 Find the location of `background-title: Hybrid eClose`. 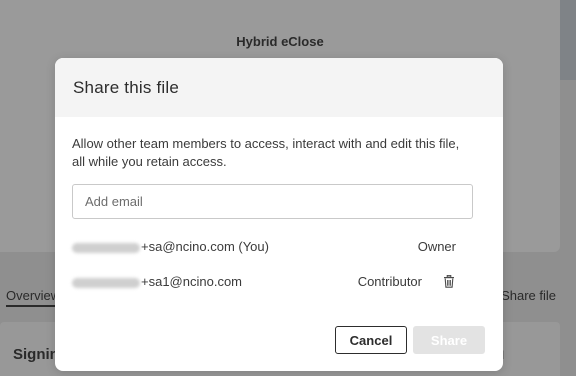

background-title: Hybrid eClose is located at coordinates (280, 41).